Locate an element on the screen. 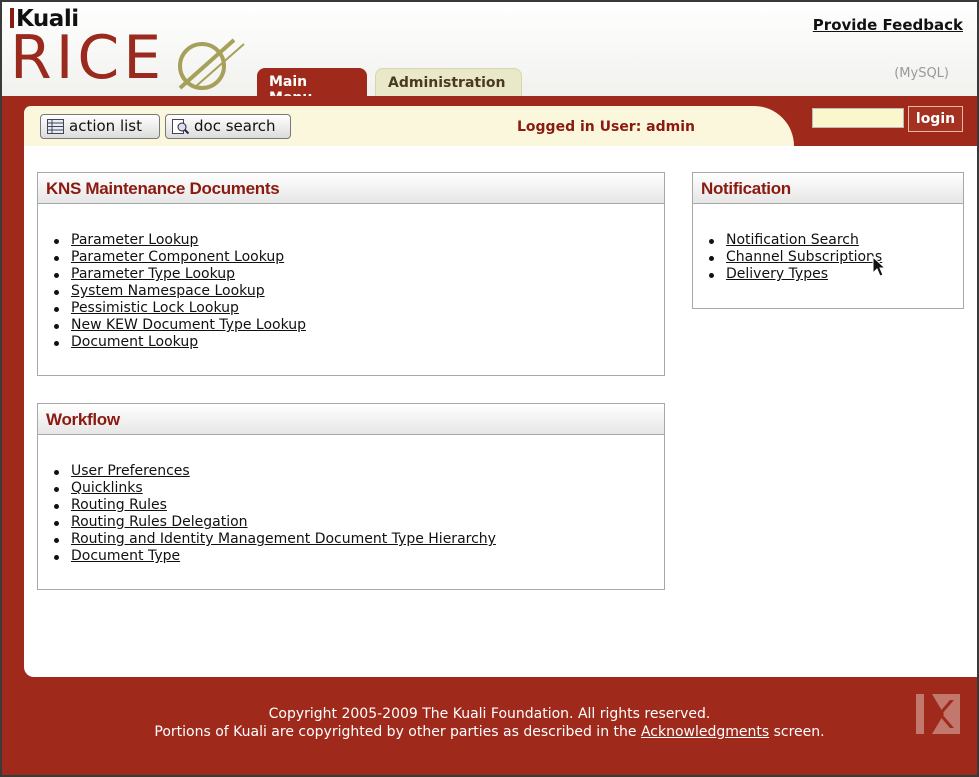 The height and width of the screenshot is (777, 979). doc-search-button: doc search is located at coordinates (228, 126).